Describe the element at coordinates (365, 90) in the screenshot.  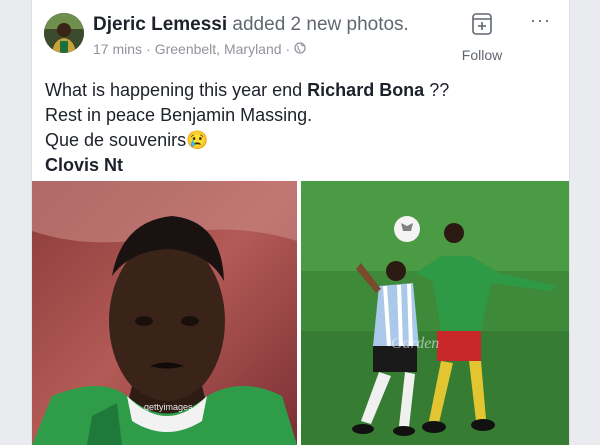
I see `mentioned-name: Richard Bona` at that location.